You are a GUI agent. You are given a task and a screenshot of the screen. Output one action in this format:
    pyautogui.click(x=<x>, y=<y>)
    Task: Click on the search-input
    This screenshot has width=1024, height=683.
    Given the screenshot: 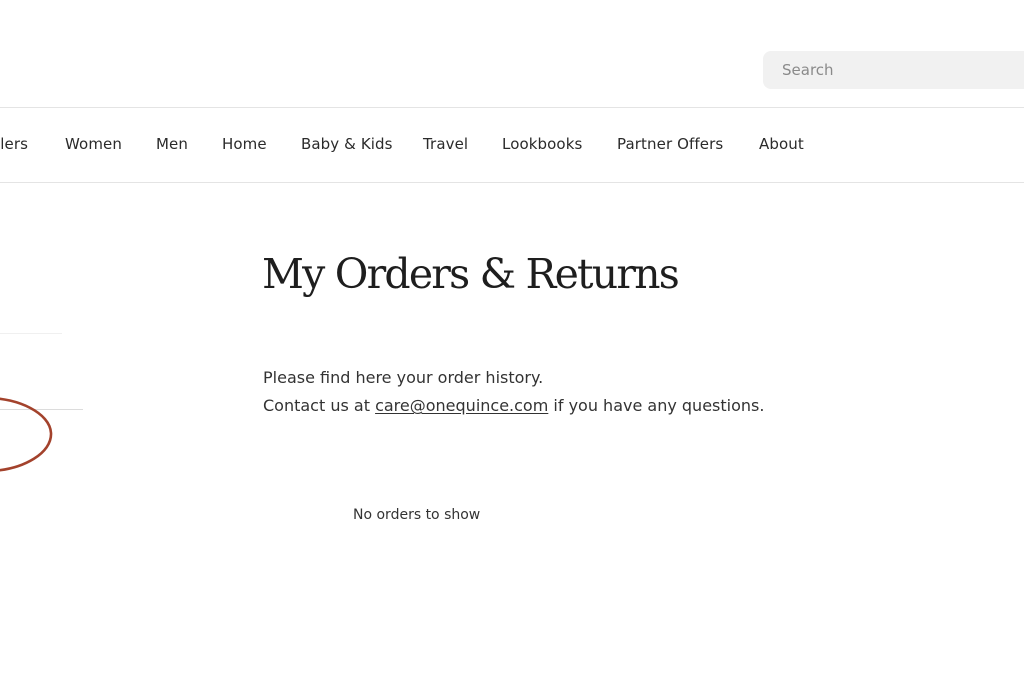 What is the action you would take?
    pyautogui.click(x=893, y=70)
    